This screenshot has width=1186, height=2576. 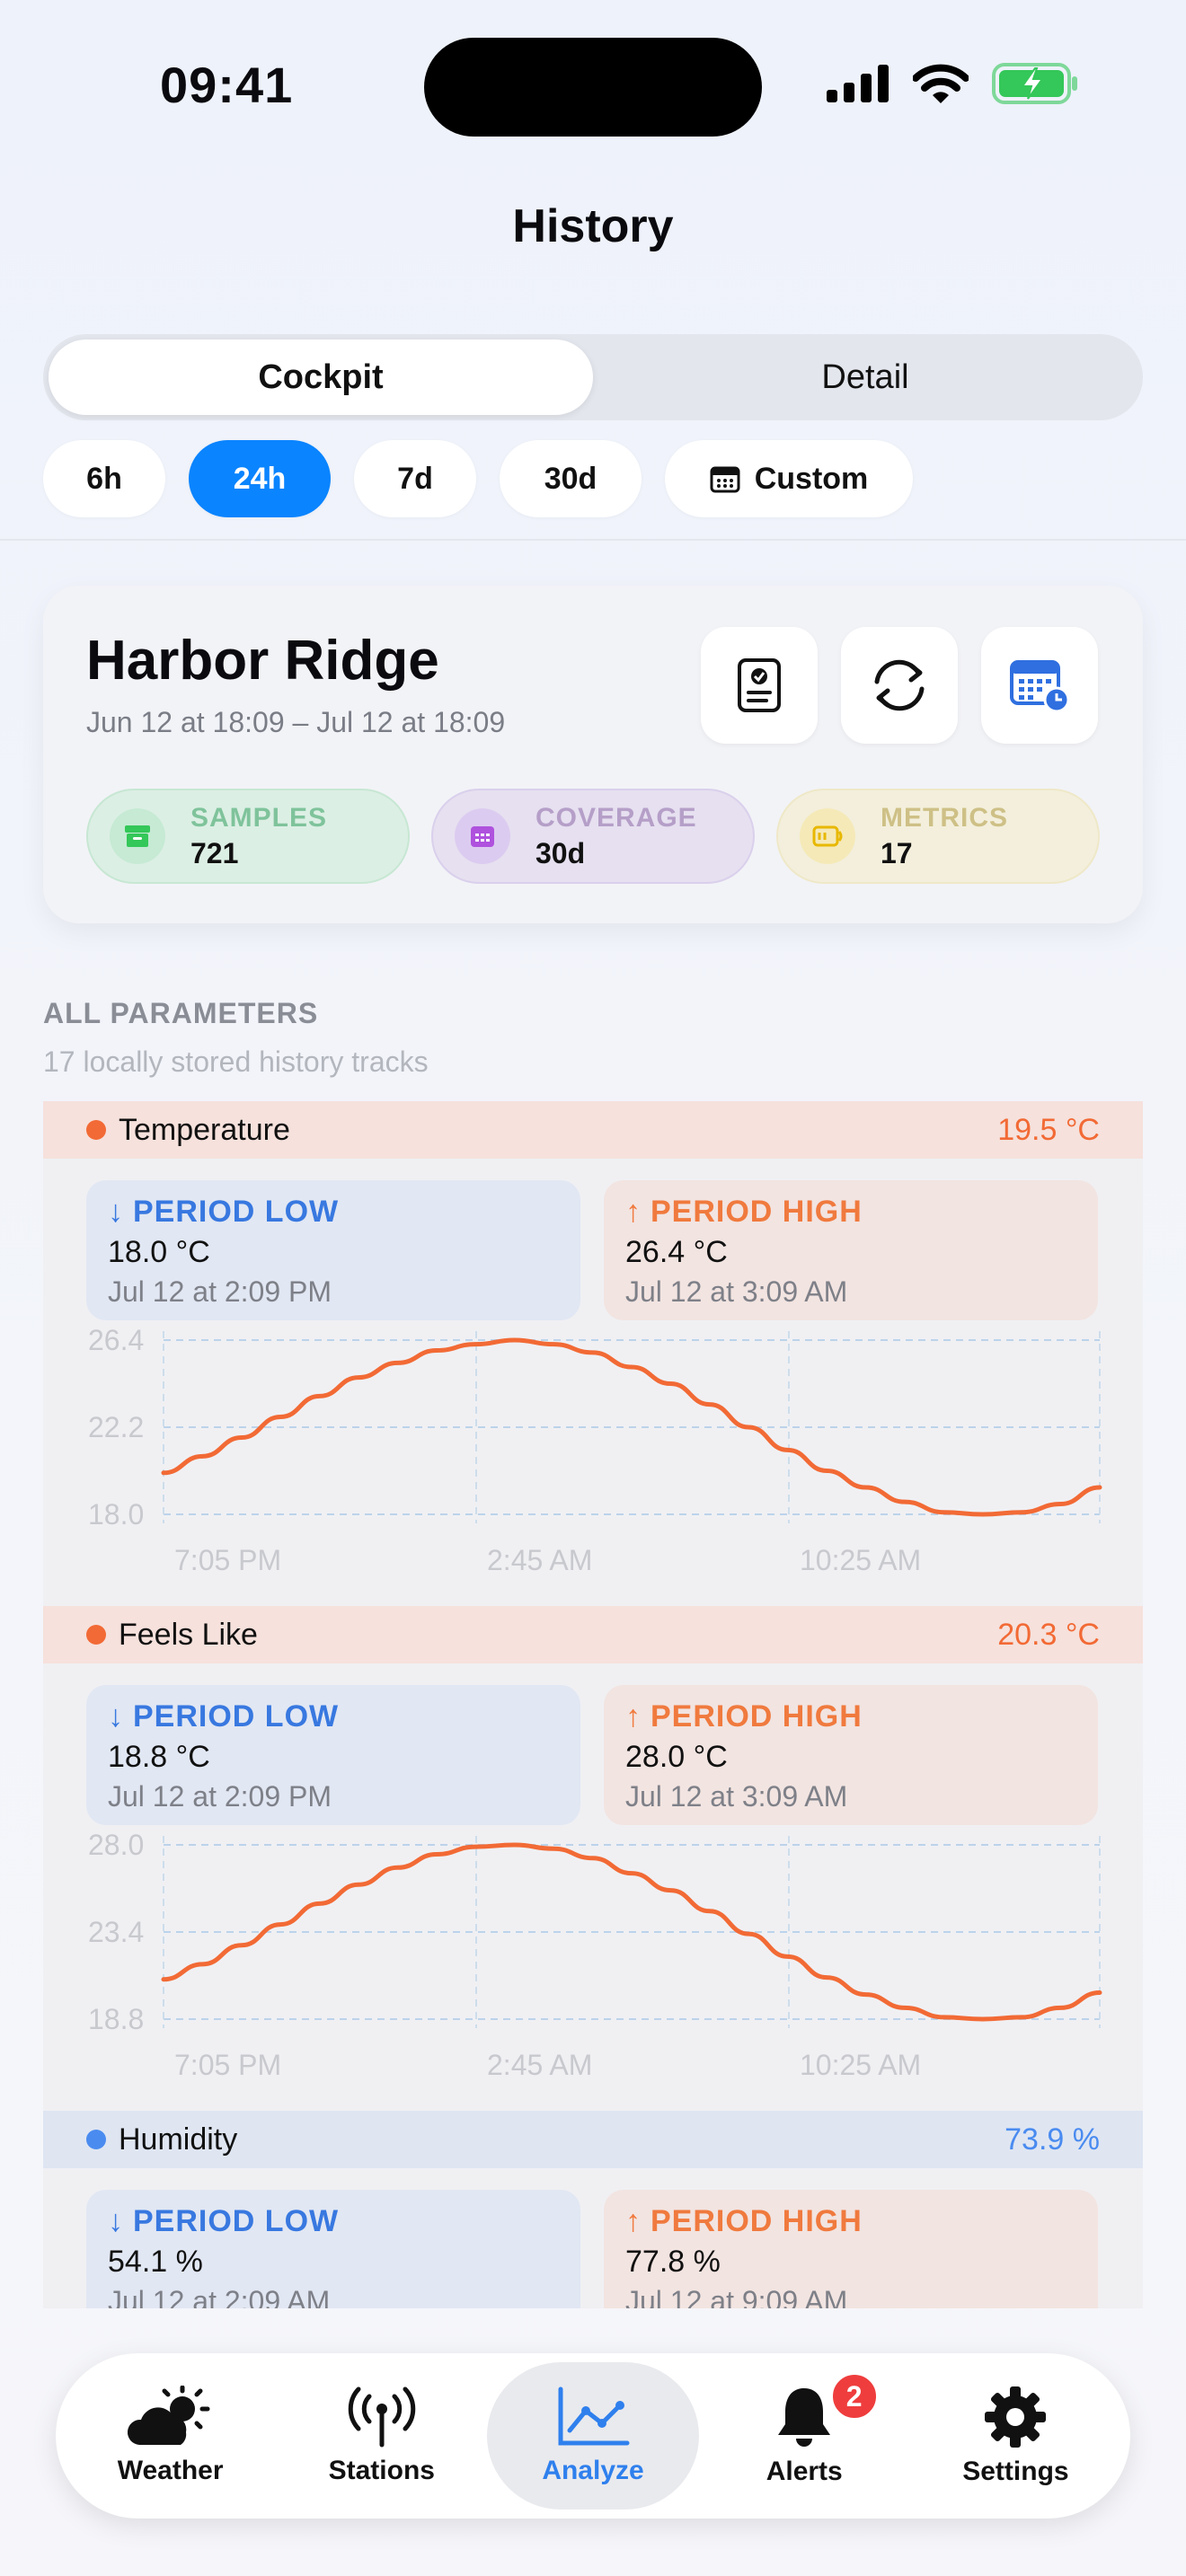 What do you see at coordinates (860, 2065) in the screenshot?
I see `x-tick-label: 10:25 AM` at bounding box center [860, 2065].